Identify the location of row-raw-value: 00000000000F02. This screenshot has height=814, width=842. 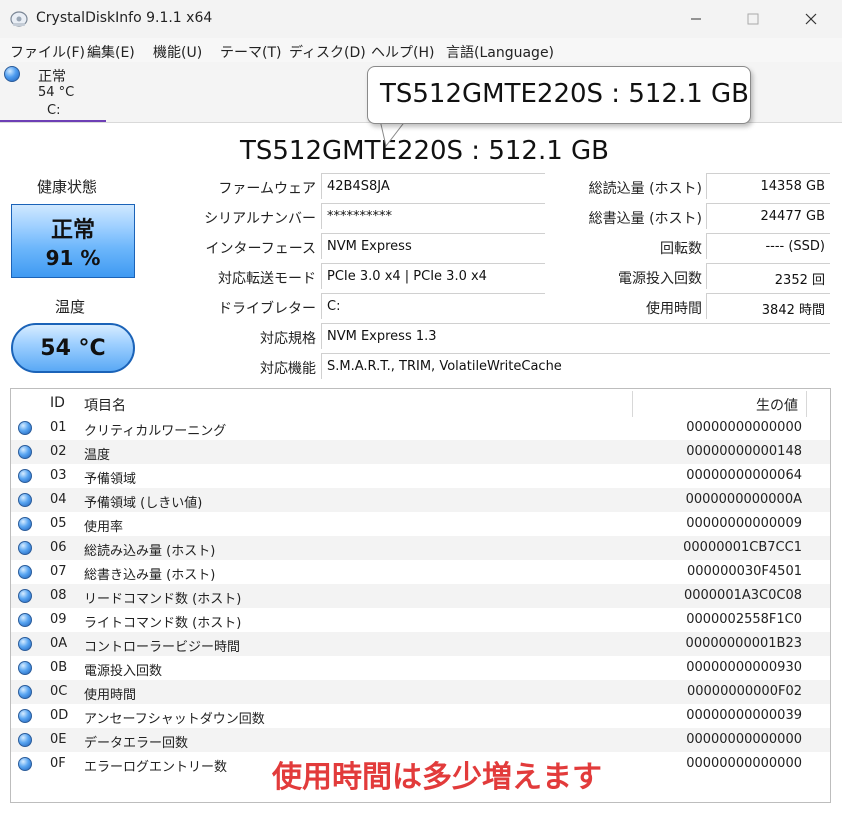
(744, 691).